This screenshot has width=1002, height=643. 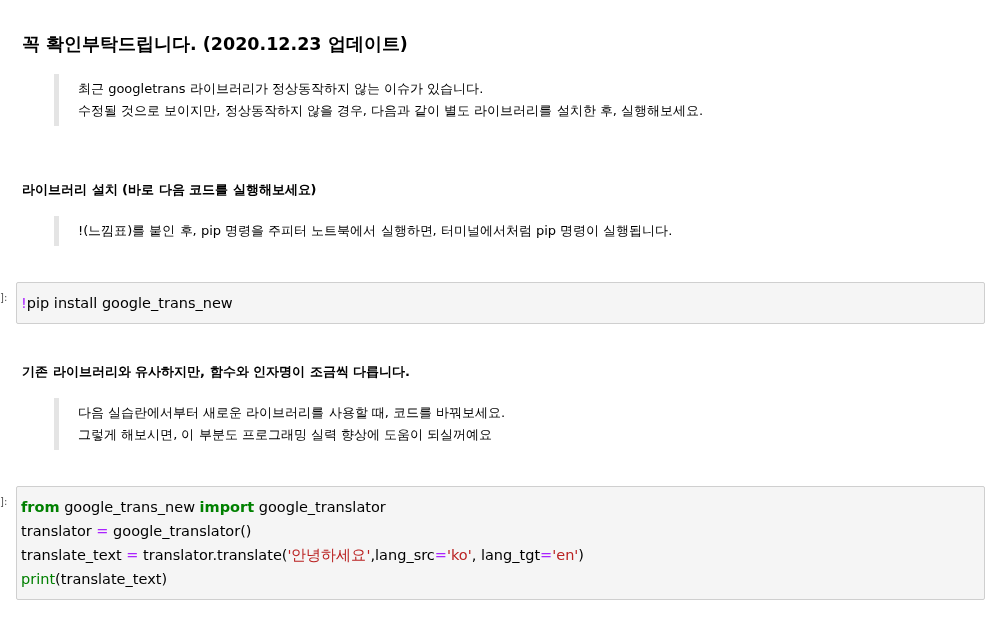 What do you see at coordinates (292, 413) in the screenshot?
I see `quote-text: 다음 실습란에서부터 새로운 라이브러리를 사용할 때, 코드를 바꿔보세요.` at bounding box center [292, 413].